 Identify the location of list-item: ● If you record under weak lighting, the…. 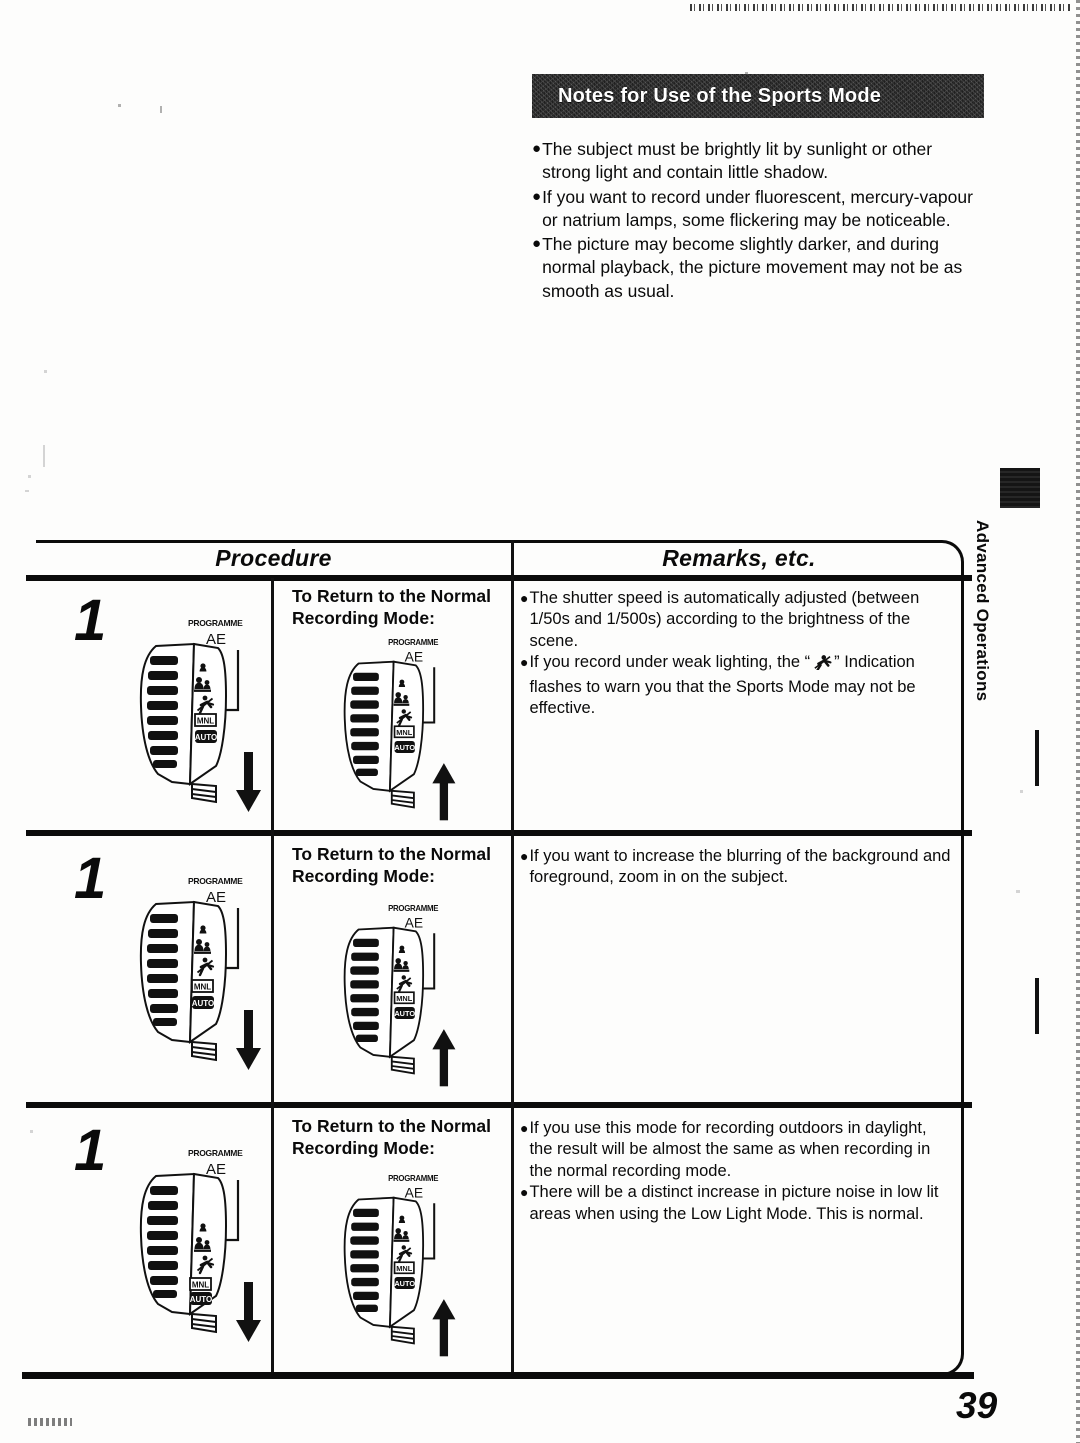
(736, 685).